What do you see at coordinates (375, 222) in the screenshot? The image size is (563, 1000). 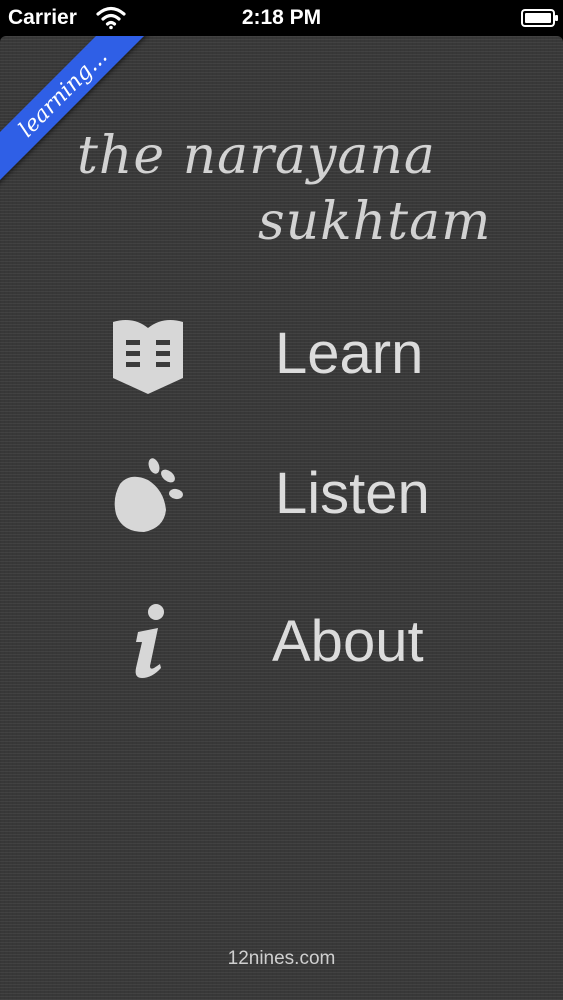 I see `app-title-line2: sukhtam` at bounding box center [375, 222].